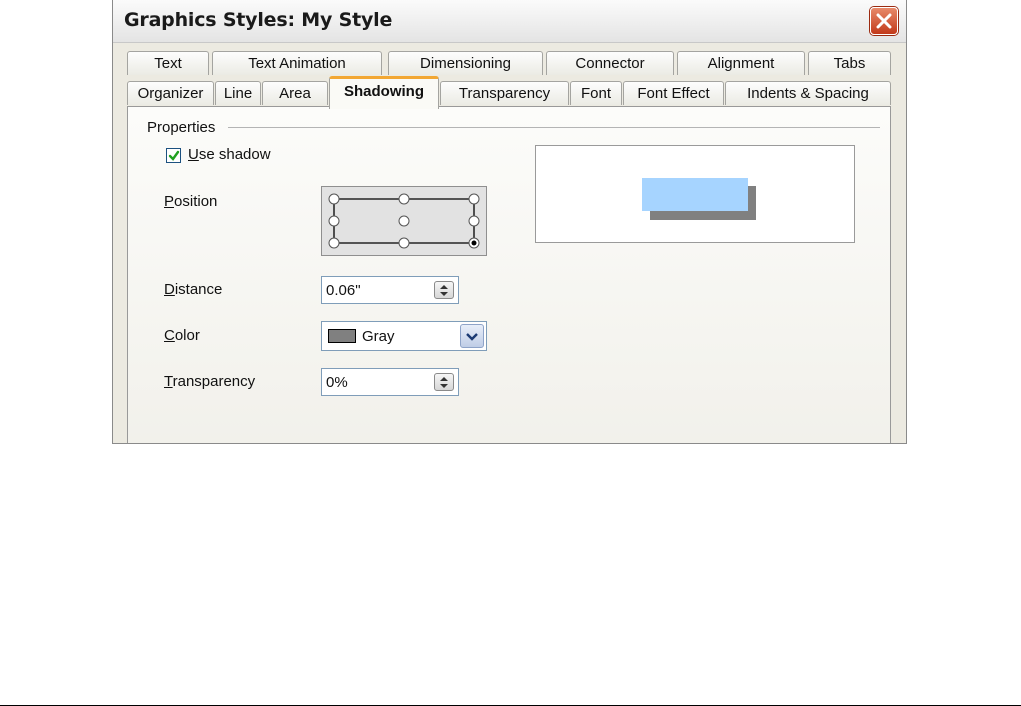 The height and width of the screenshot is (706, 1021). Describe the element at coordinates (182, 335) in the screenshot. I see `color-label: Color` at that location.